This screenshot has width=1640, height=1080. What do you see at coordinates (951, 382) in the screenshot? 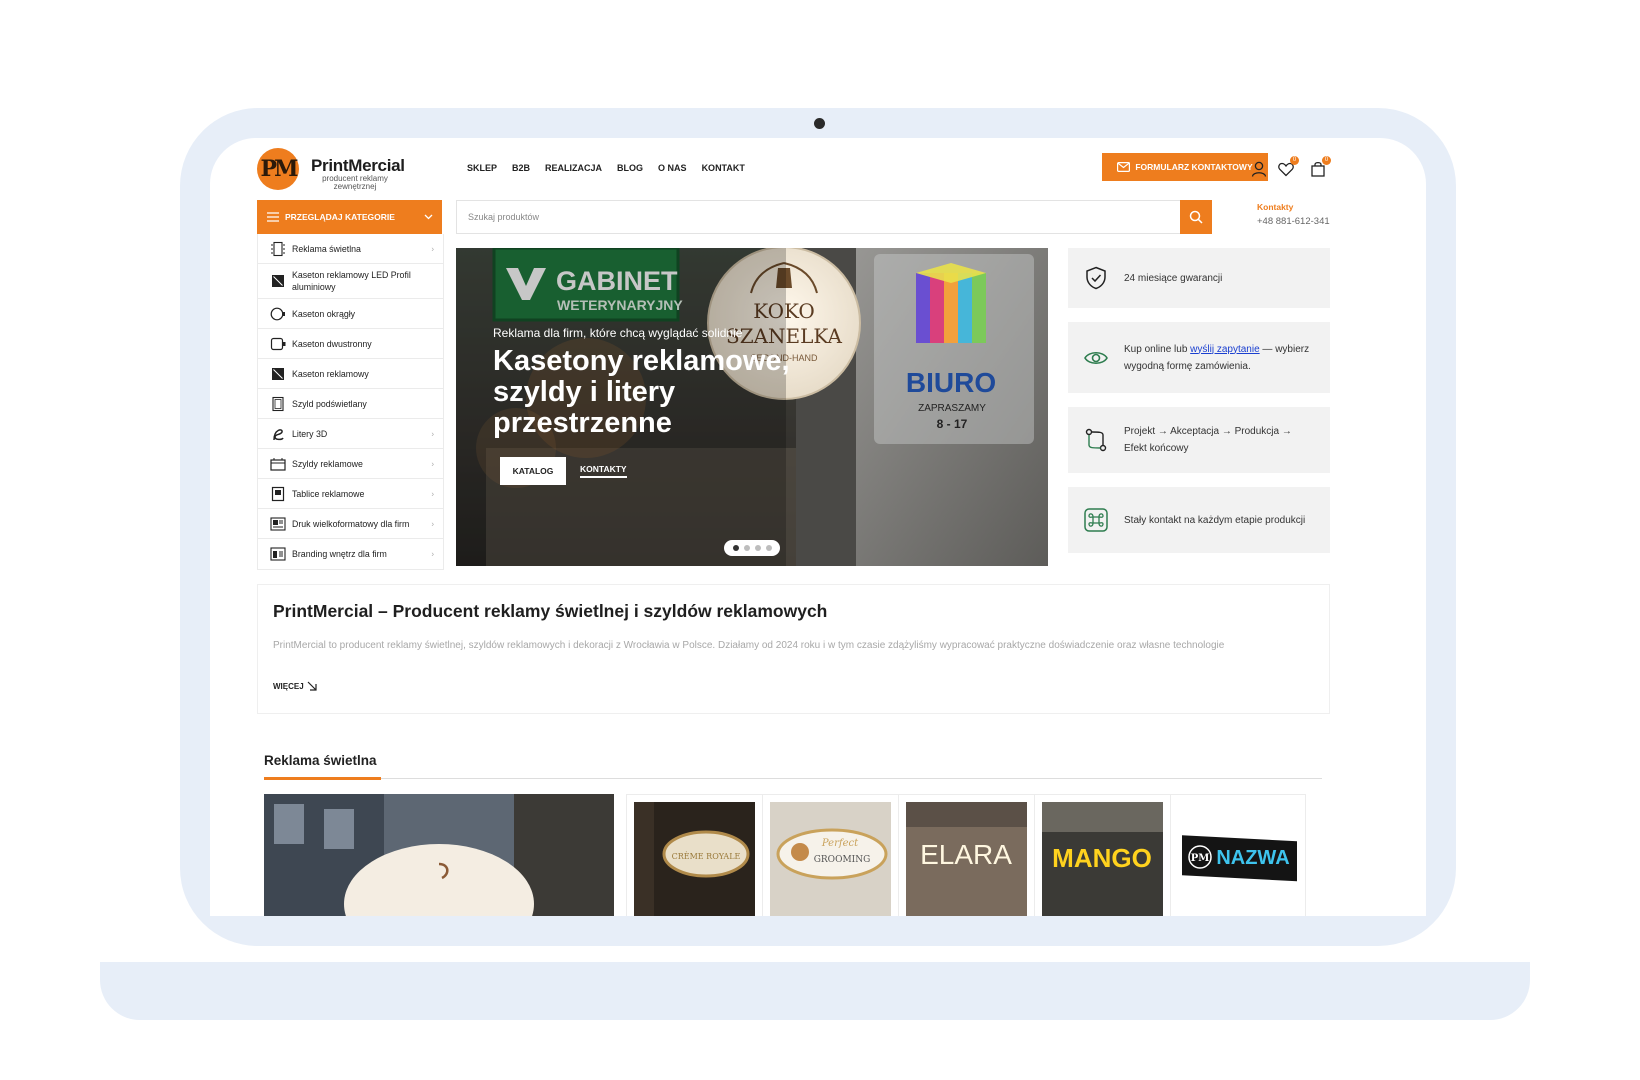
I see `sign-biuro: BIURO` at bounding box center [951, 382].